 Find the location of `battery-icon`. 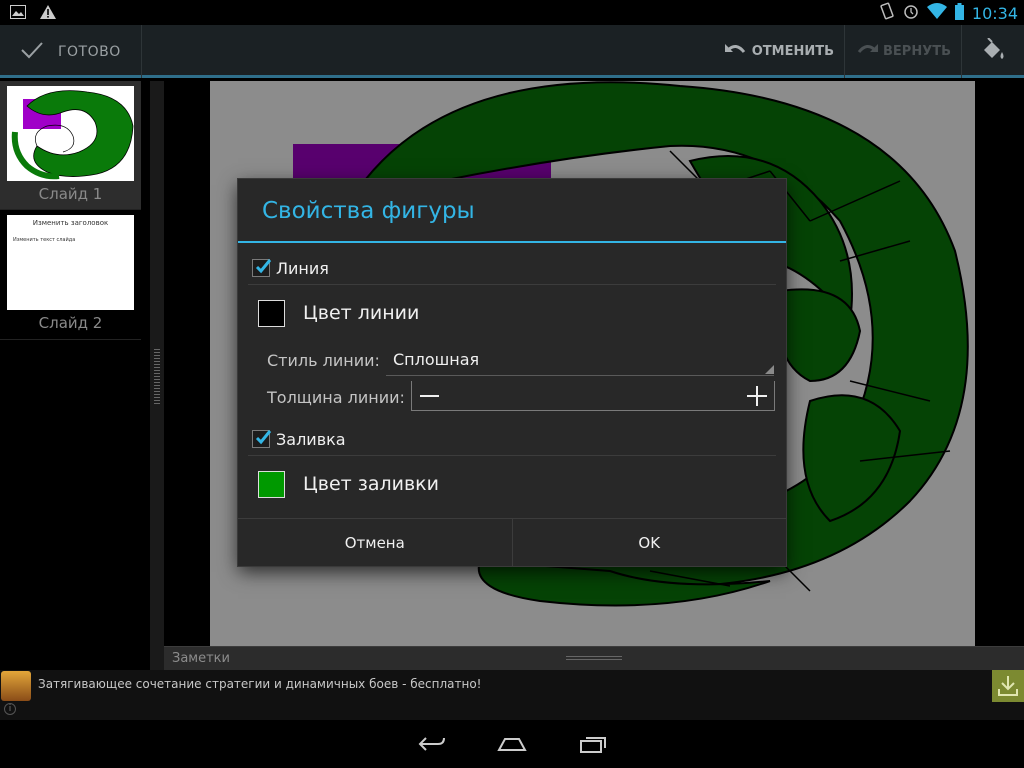

battery-icon is located at coordinates (959, 13).